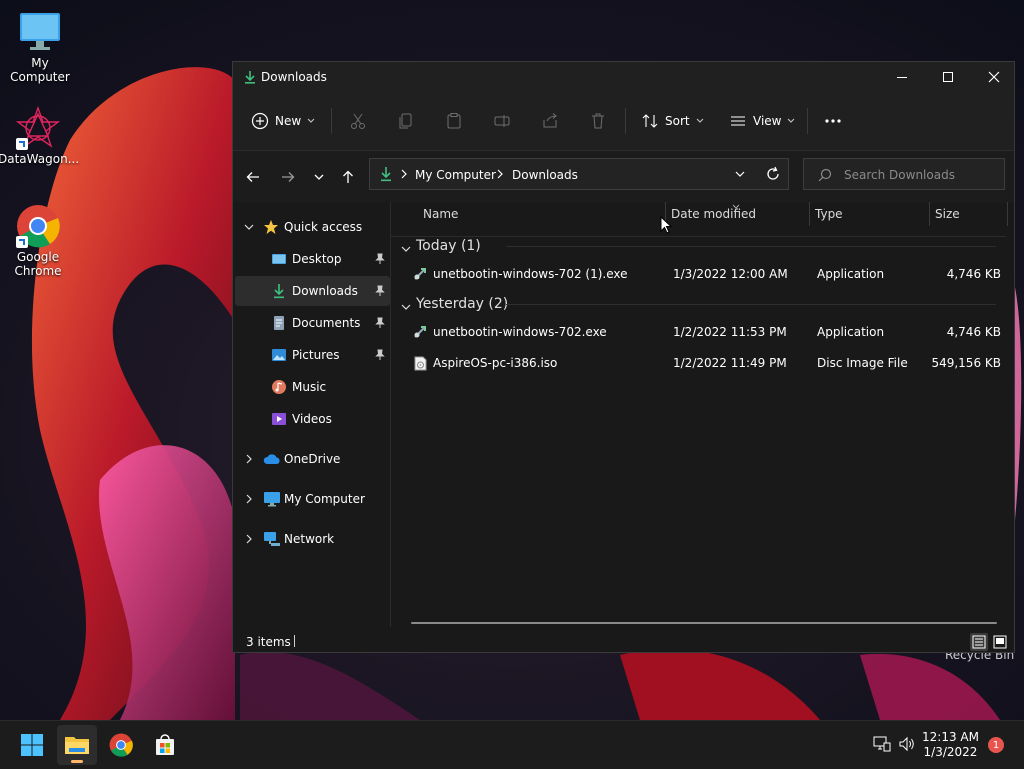 This screenshot has width=1024, height=769. I want to click on refresh-icon, so click(773, 175).